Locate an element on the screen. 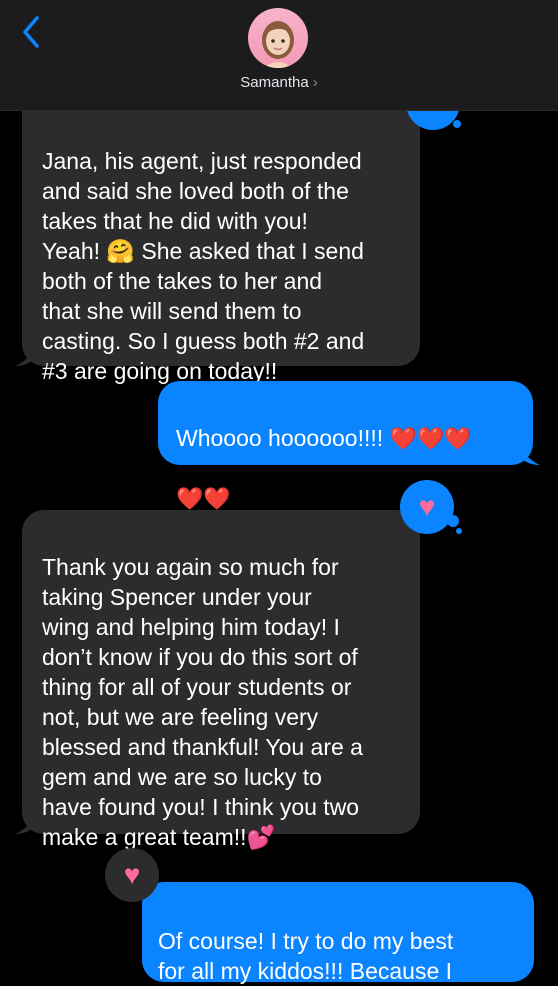  avatar is located at coordinates (278, 38).